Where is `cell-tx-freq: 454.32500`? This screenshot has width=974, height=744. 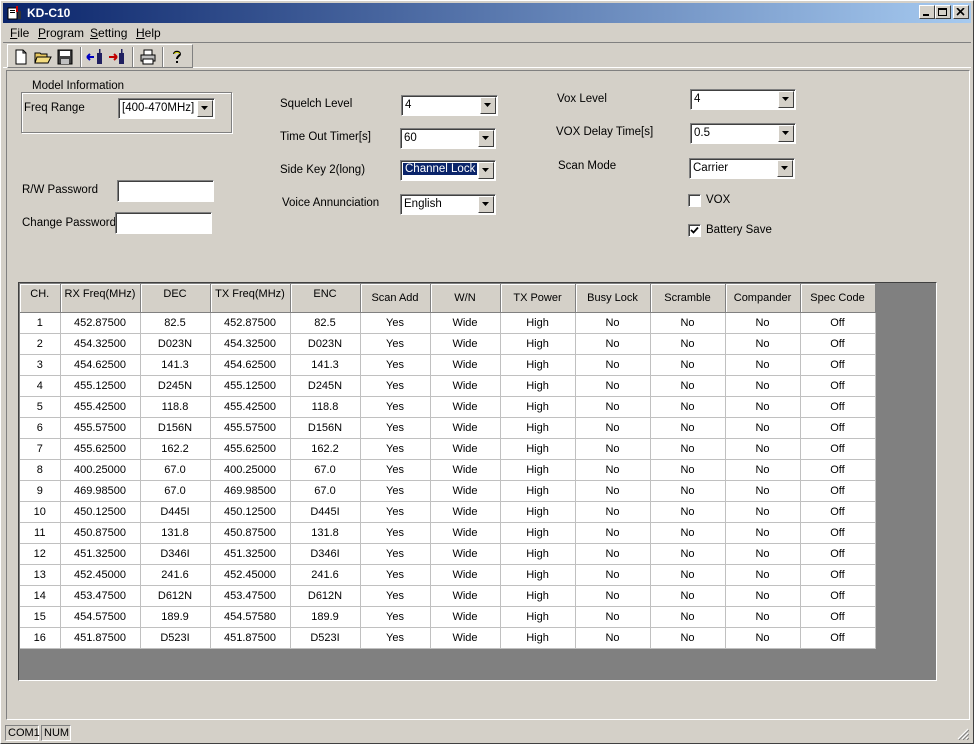 cell-tx-freq: 454.32500 is located at coordinates (250, 344).